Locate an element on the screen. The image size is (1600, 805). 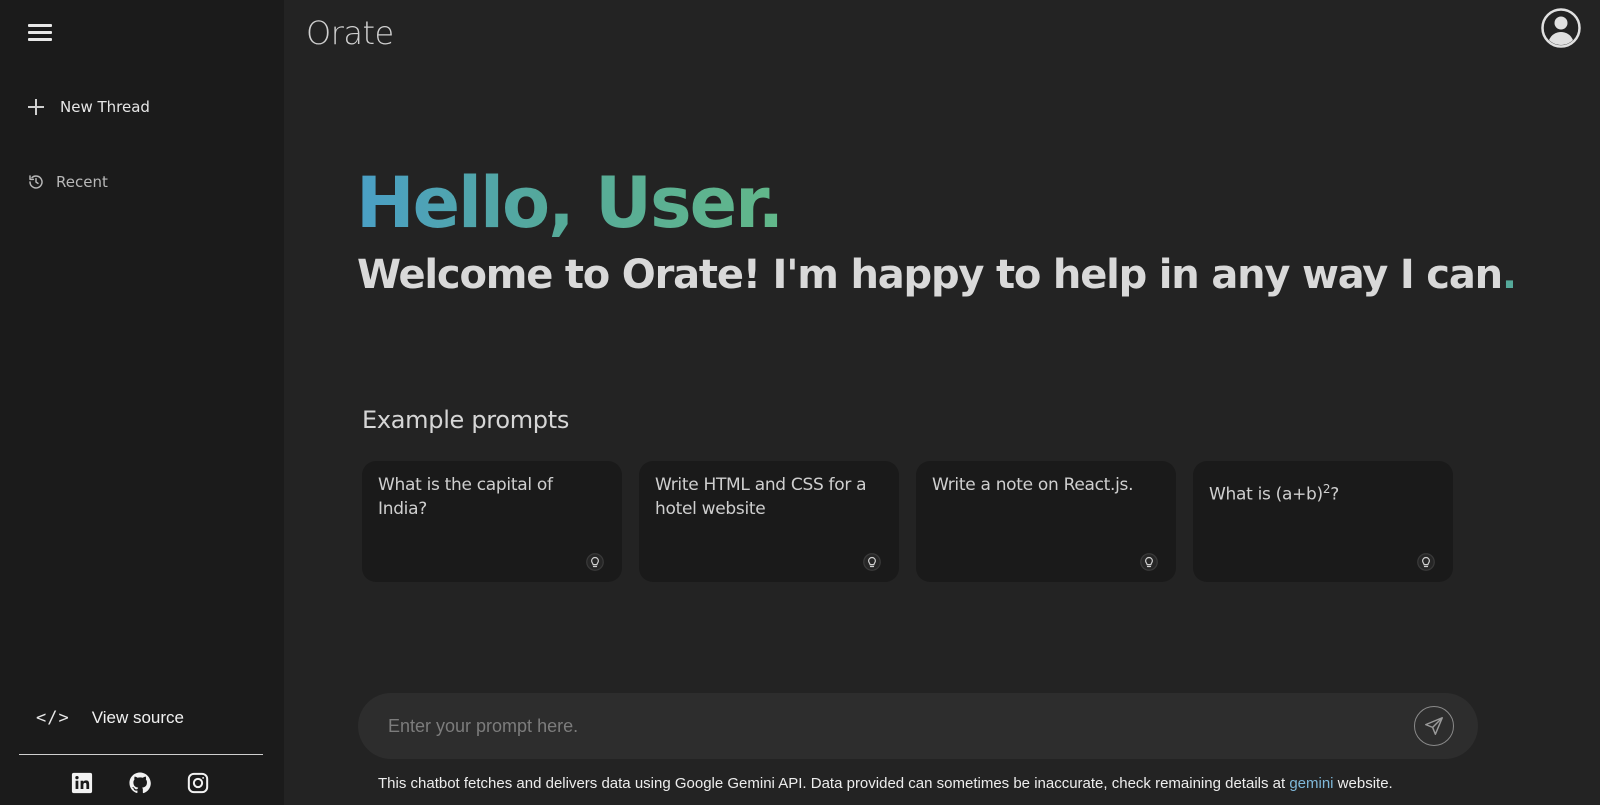
example-prompt-text-before: What is (a+b) is located at coordinates (1266, 494).